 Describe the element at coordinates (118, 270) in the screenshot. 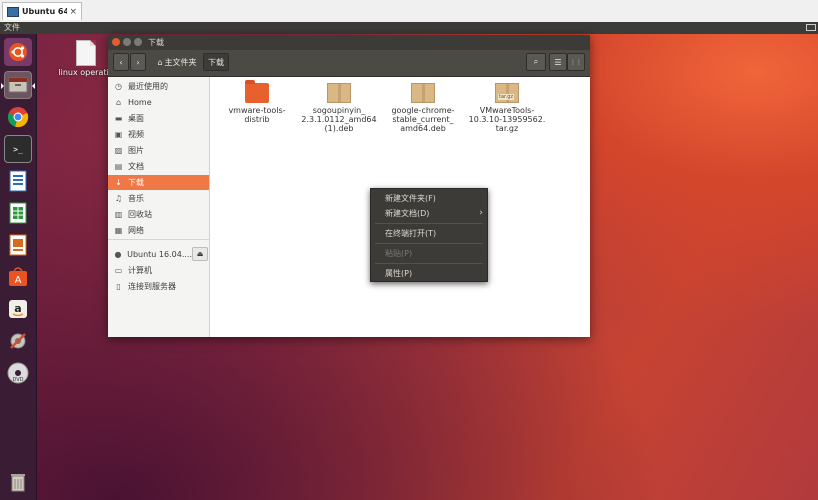

I see `computer-icon: ▭` at that location.